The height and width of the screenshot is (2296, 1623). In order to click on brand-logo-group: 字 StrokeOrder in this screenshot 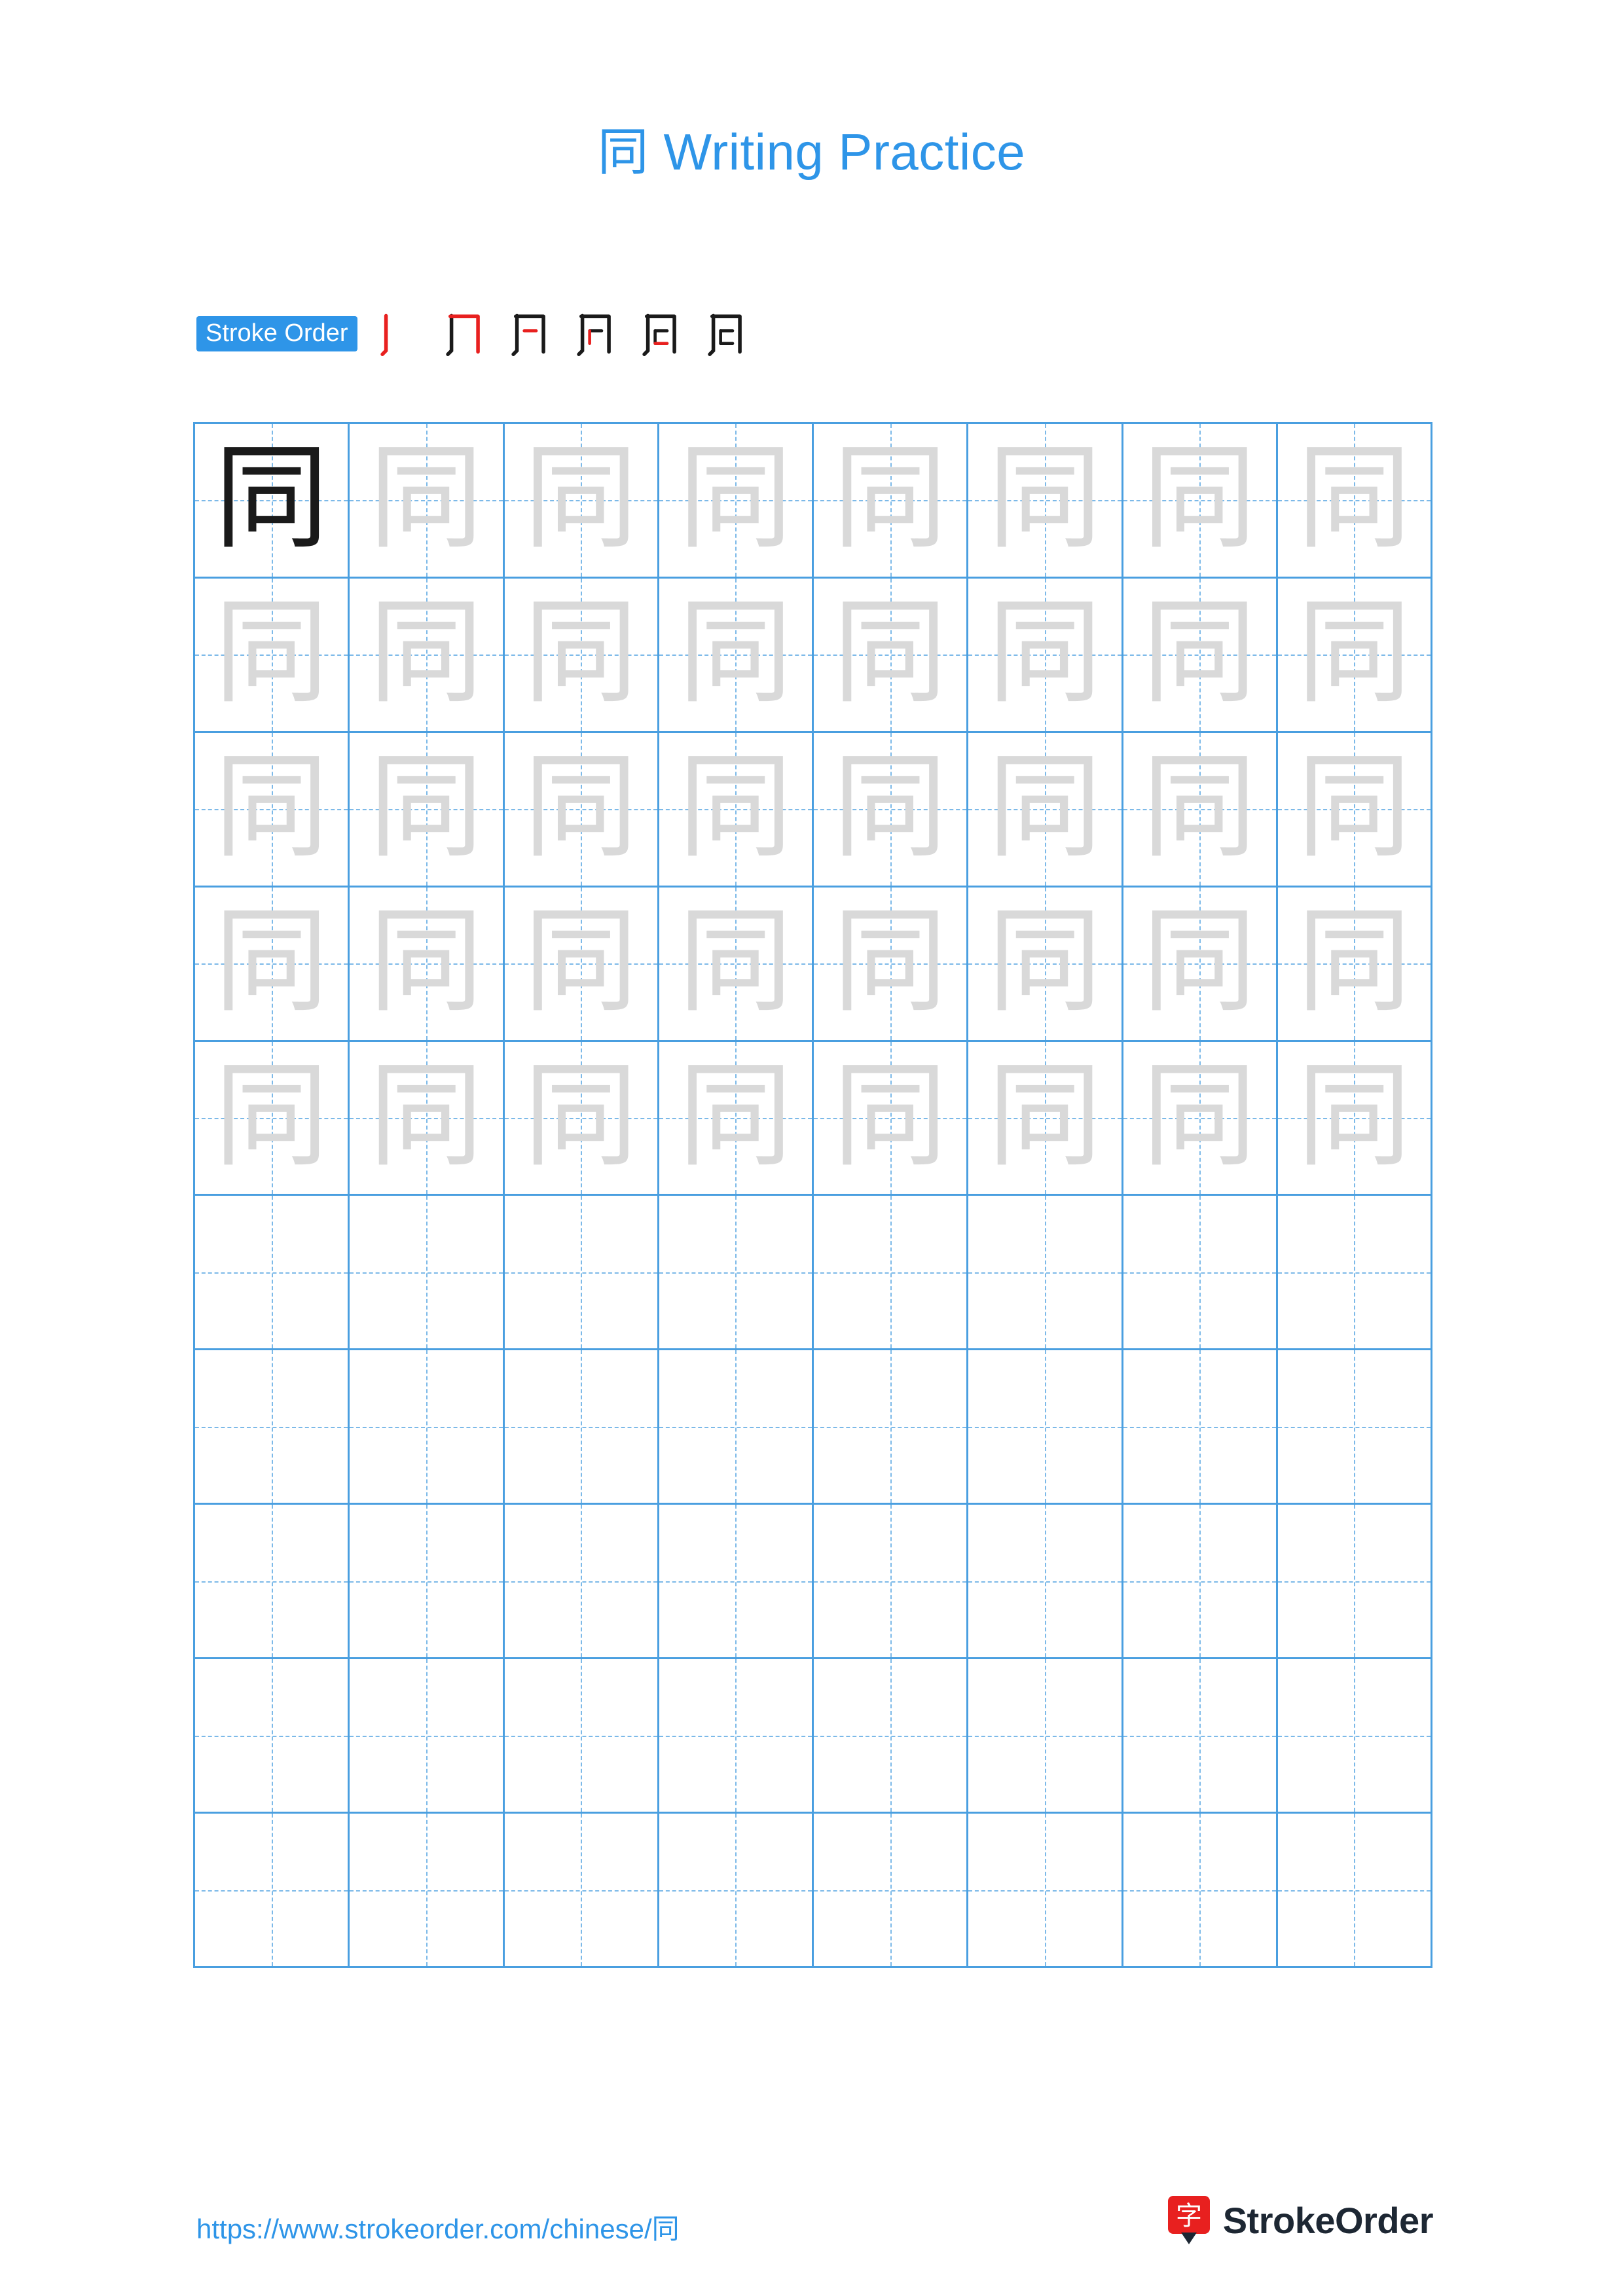, I will do `click(1300, 2220)`.